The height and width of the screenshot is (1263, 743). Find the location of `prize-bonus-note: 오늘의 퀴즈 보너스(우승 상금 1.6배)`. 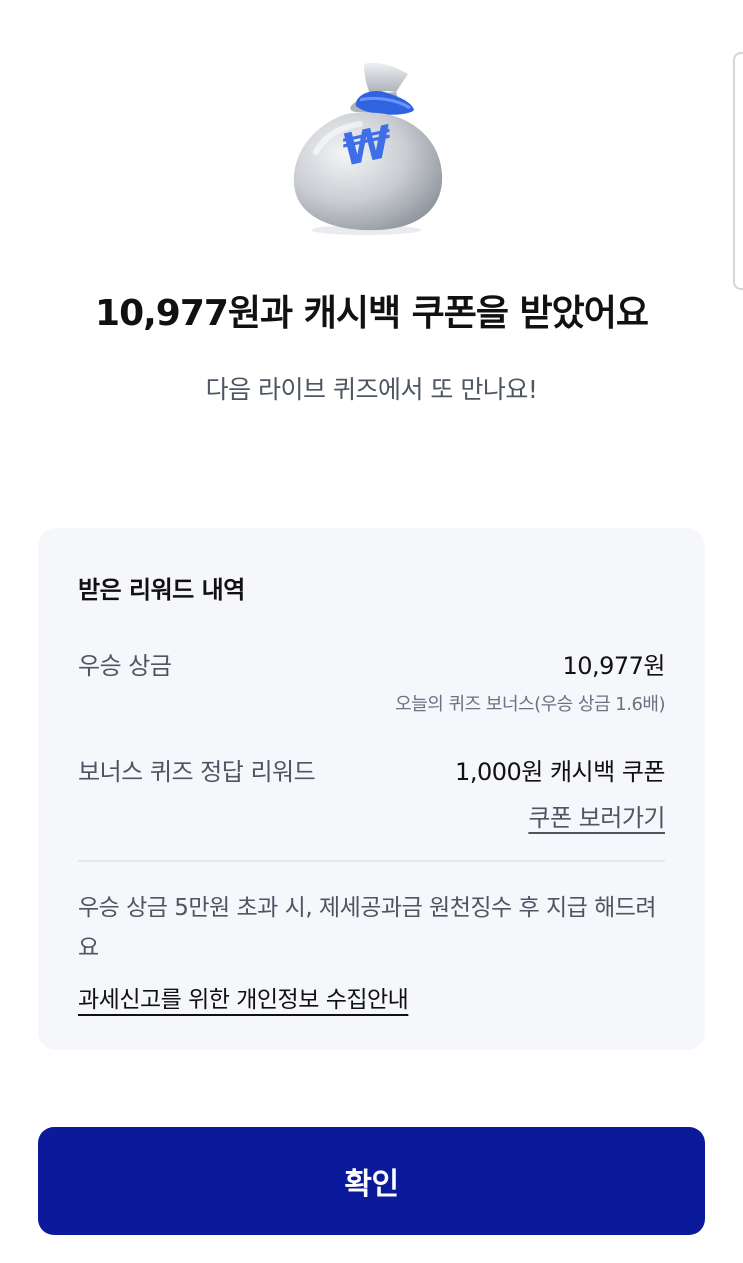

prize-bonus-note: 오늘의 퀴즈 보너스(우승 상금 1.6배) is located at coordinates (530, 704).